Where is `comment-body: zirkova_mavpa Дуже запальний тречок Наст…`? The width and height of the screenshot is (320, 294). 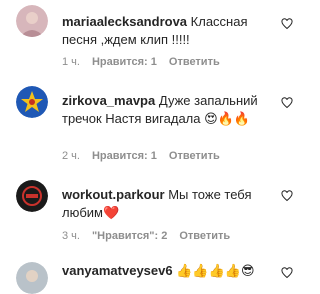 comment-body: zirkova_mavpa Дуже запальний тречок Наст… is located at coordinates (167, 110).